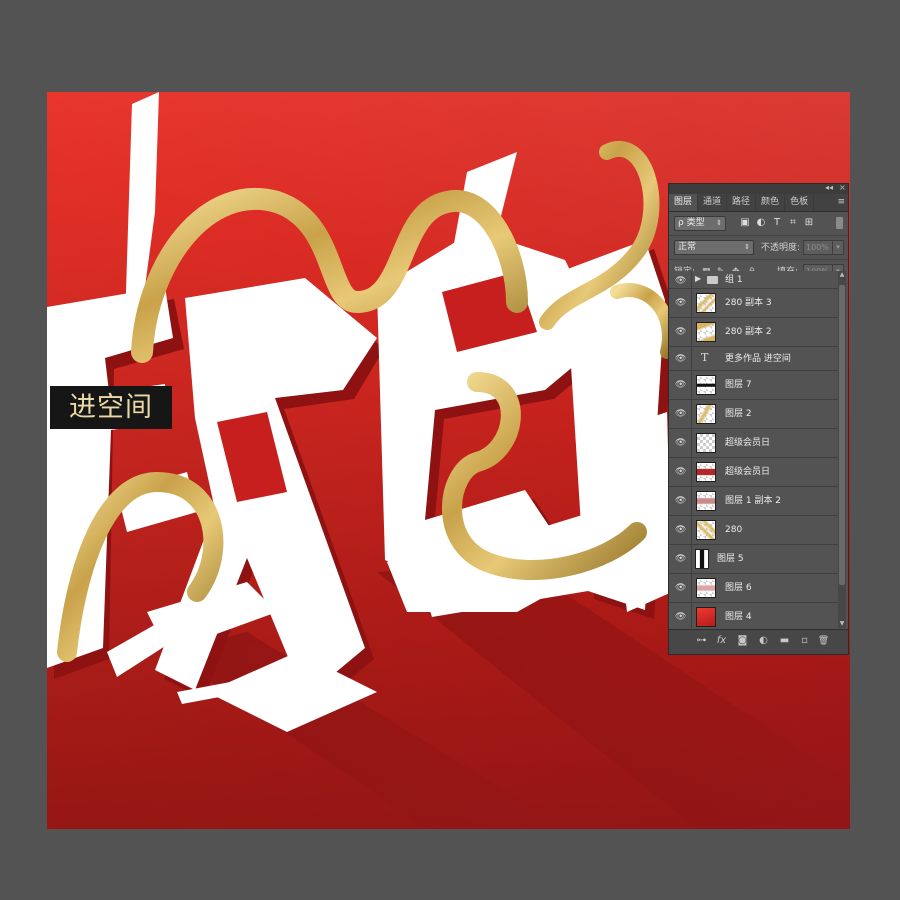 This screenshot has width=900, height=900. Describe the element at coordinates (793, 223) in the screenshot. I see `shape-icon: ⌗` at that location.